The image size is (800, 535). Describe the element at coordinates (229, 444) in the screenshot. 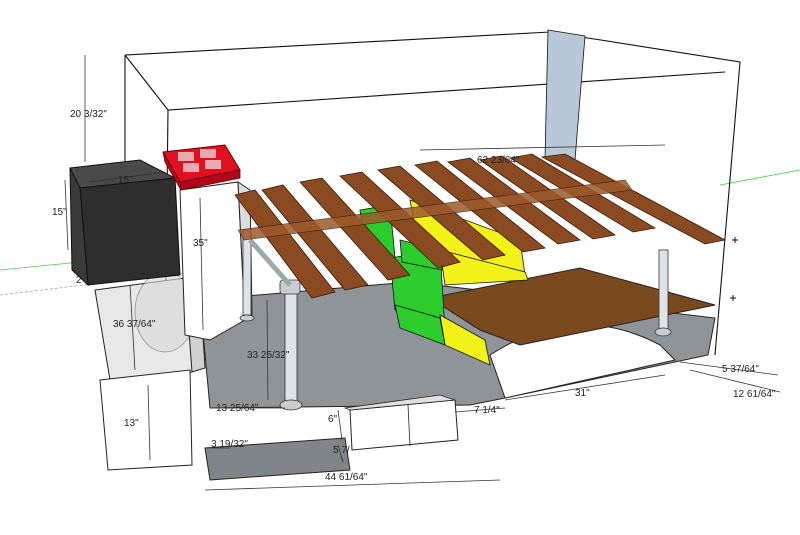

I see `dim-left-gap: 3 19/32"` at that location.